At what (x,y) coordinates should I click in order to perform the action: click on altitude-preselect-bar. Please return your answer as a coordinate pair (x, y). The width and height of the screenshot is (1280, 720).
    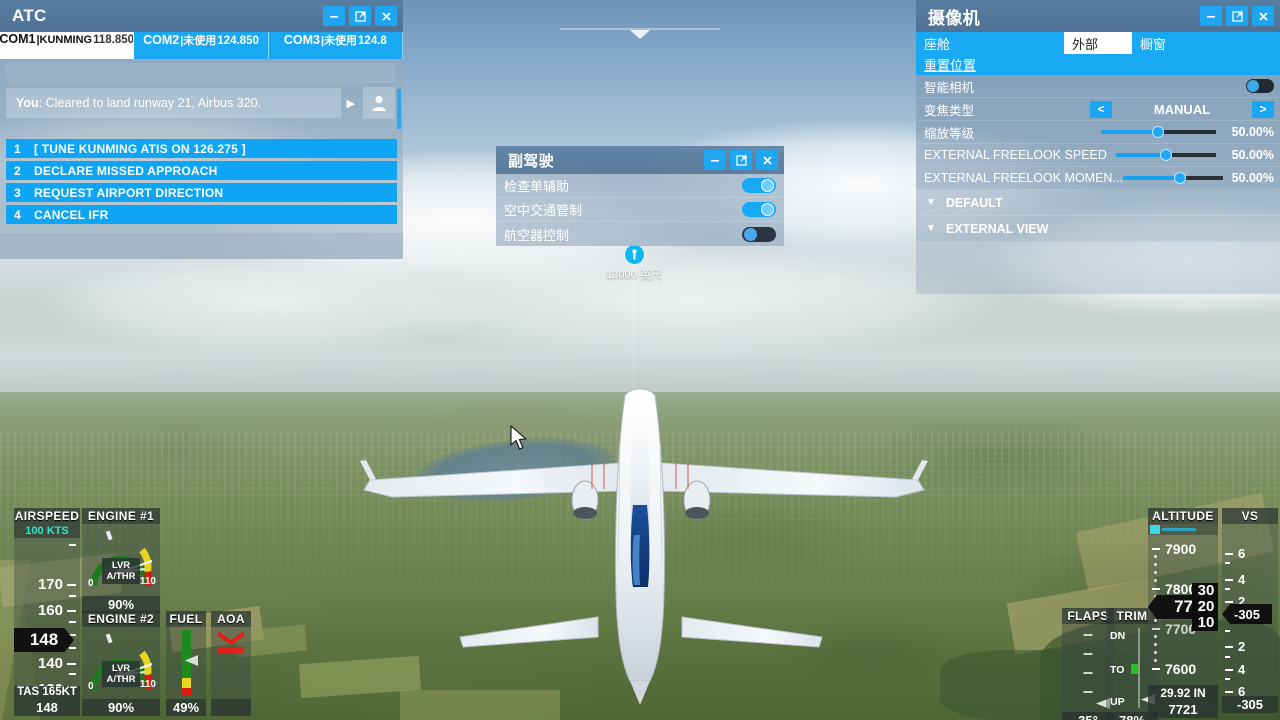
    Looking at the image, I should click on (1183, 529).